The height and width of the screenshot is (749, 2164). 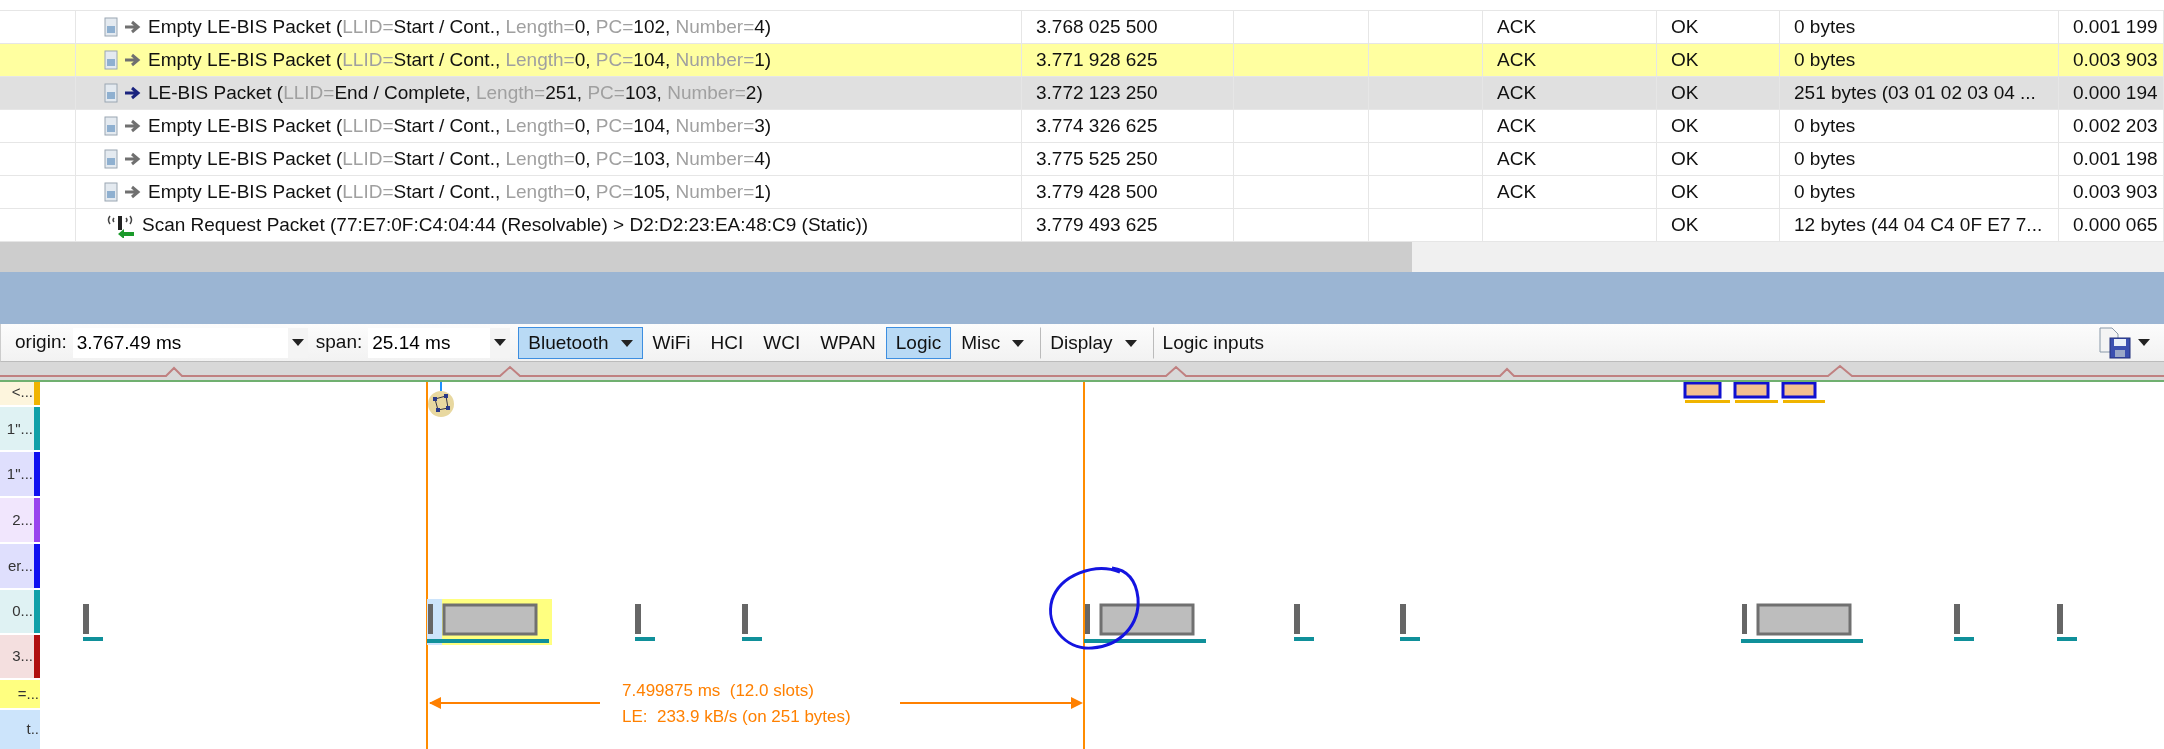 What do you see at coordinates (782, 342) in the screenshot?
I see `toolbar-tab: WCI` at bounding box center [782, 342].